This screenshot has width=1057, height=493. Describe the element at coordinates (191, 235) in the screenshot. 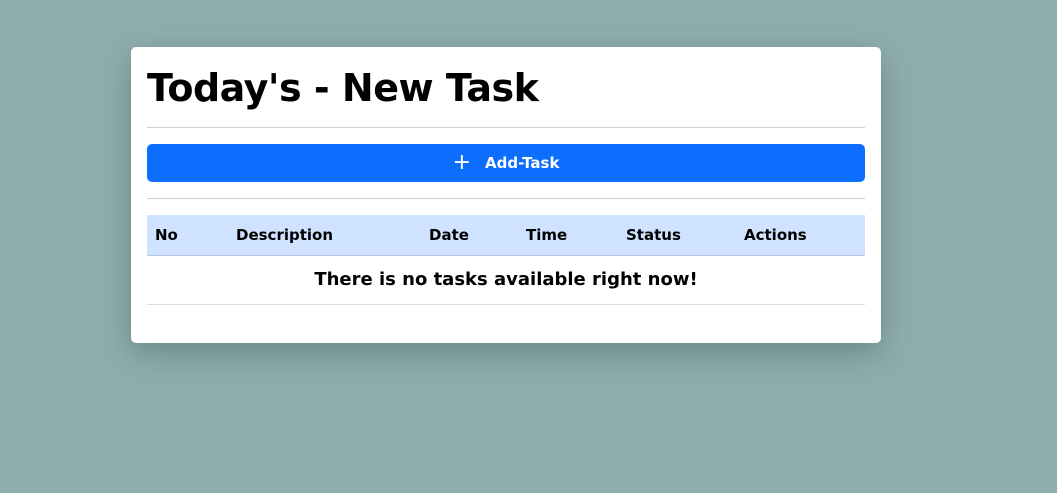

I see `column-header-no: No` at that location.